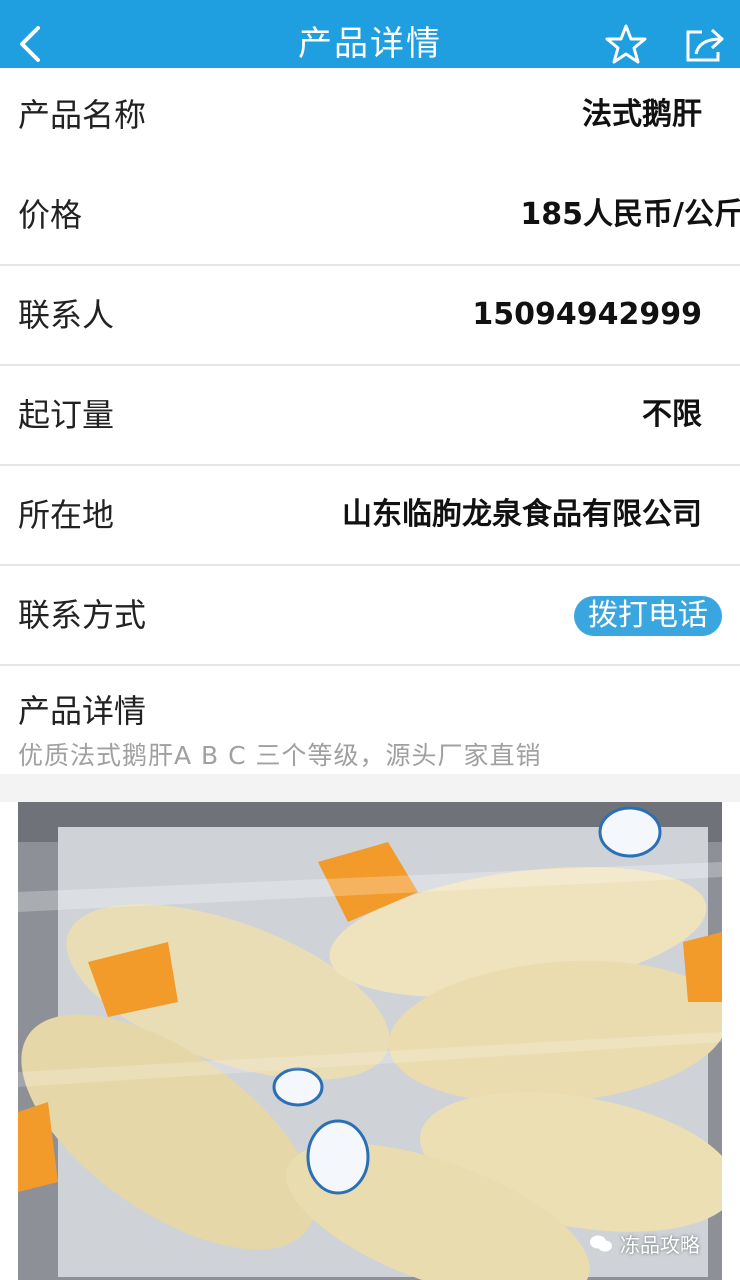 The height and width of the screenshot is (1280, 740). What do you see at coordinates (660, 1245) in the screenshot?
I see `watermark-text: 冻品攻略` at bounding box center [660, 1245].